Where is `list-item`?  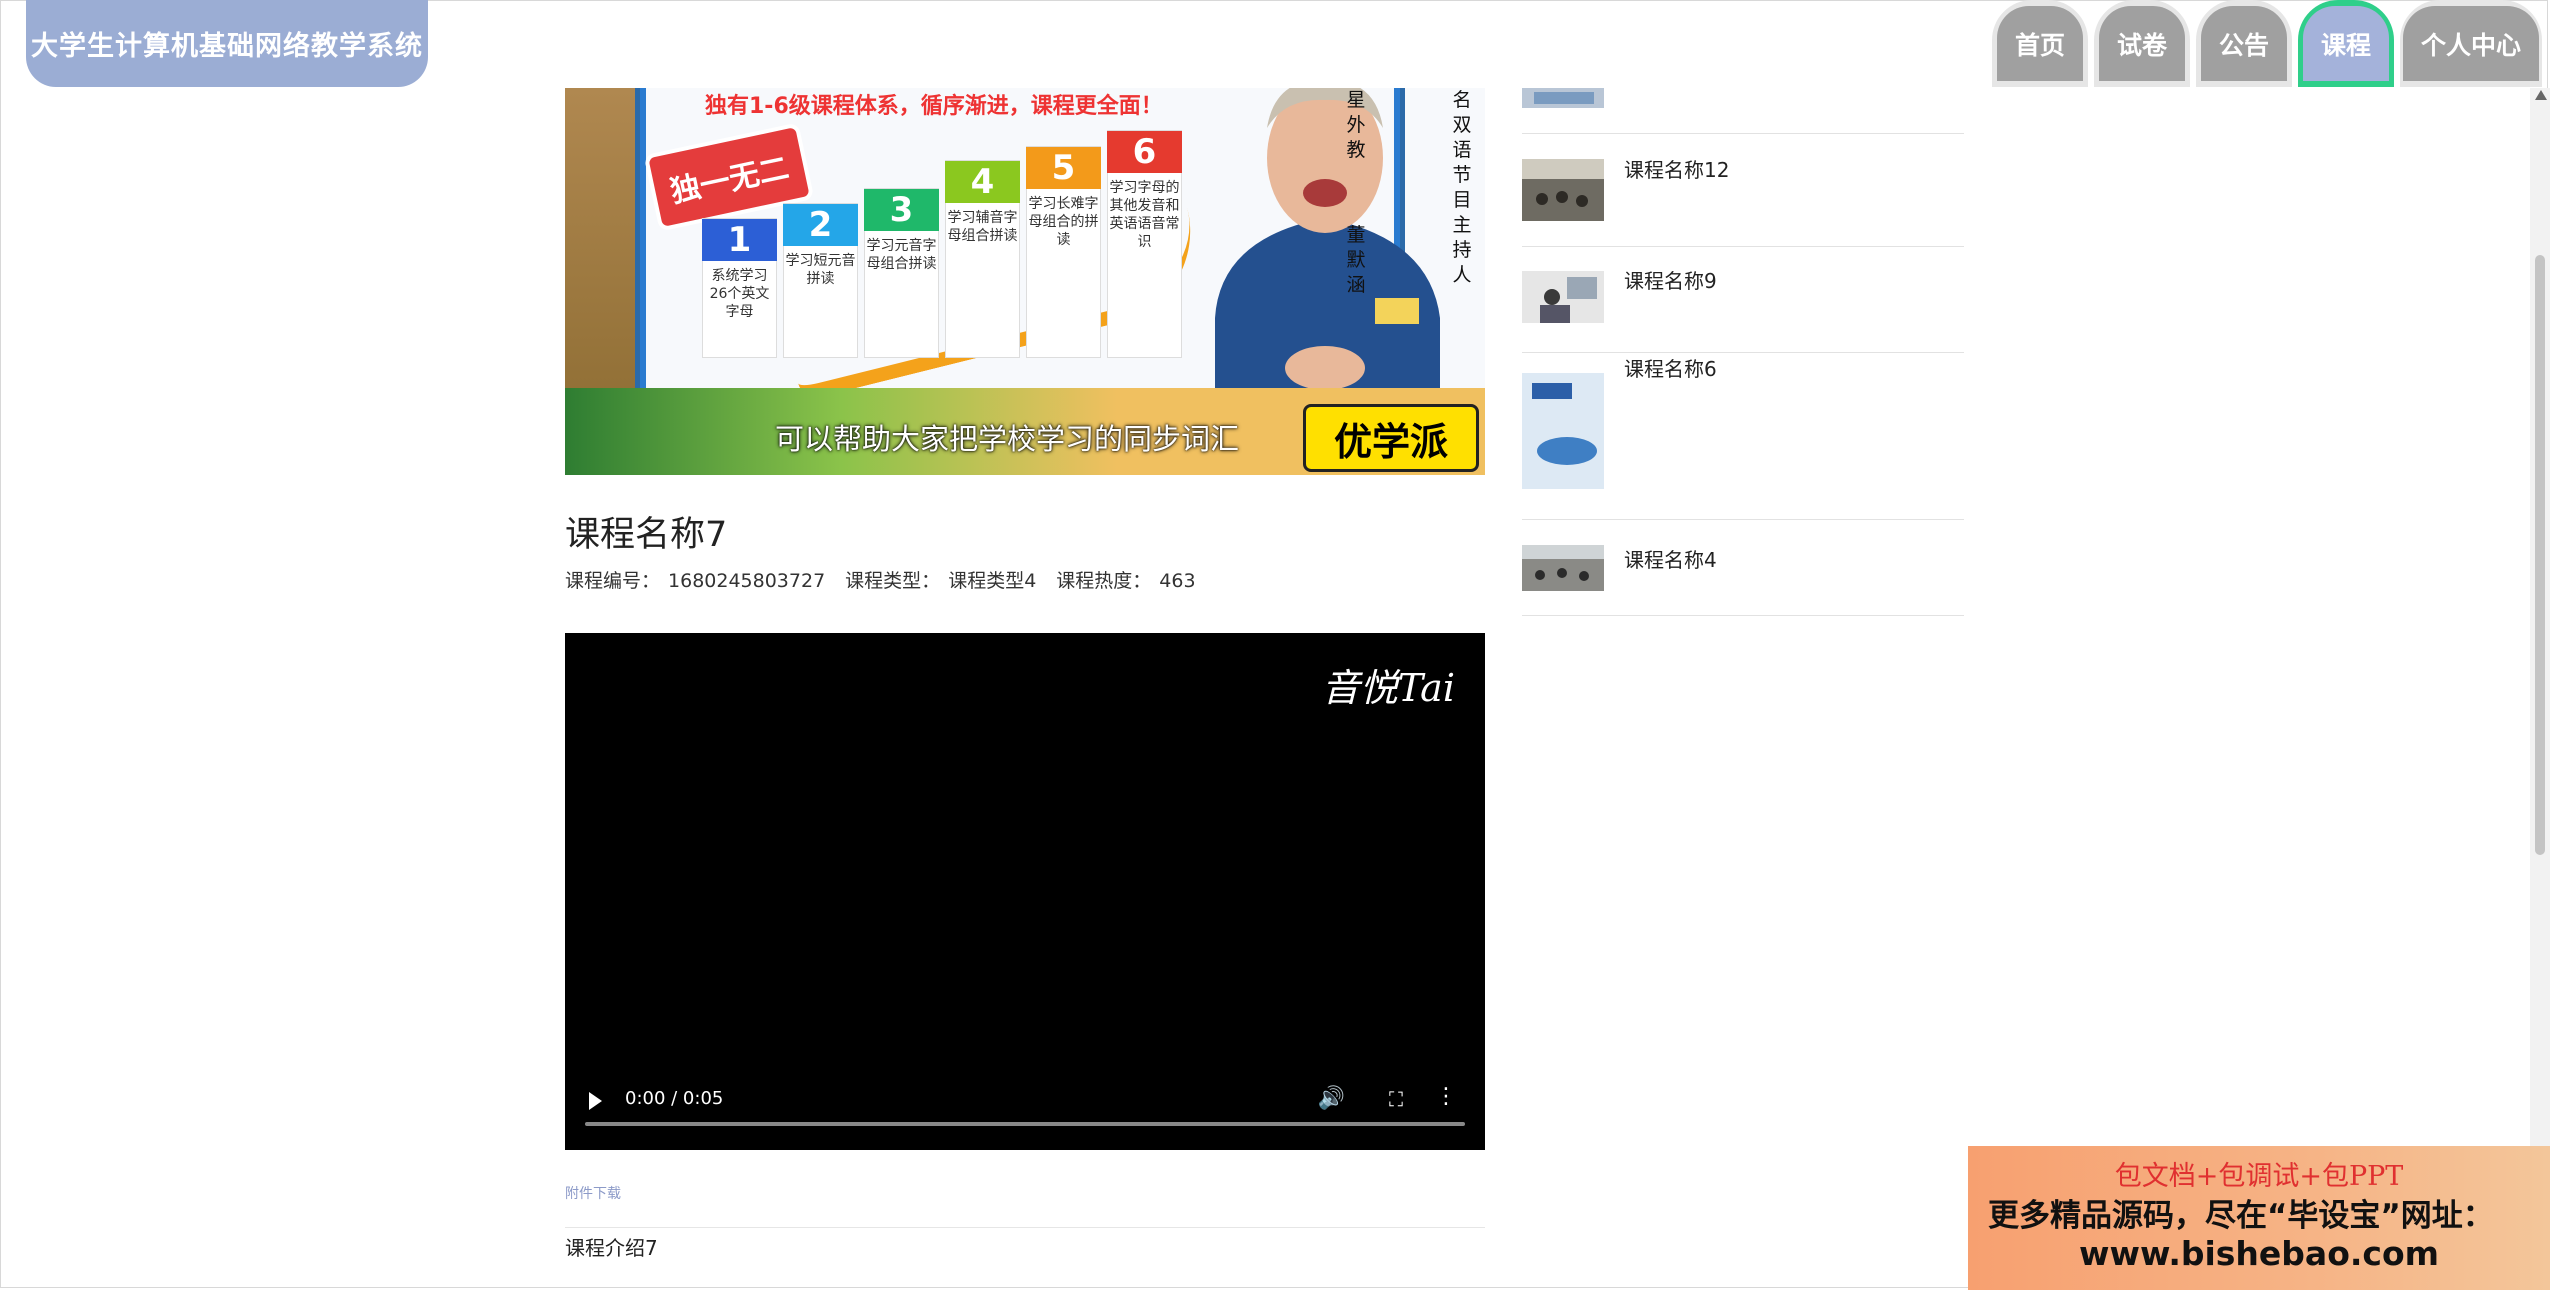 list-item is located at coordinates (1743, 111).